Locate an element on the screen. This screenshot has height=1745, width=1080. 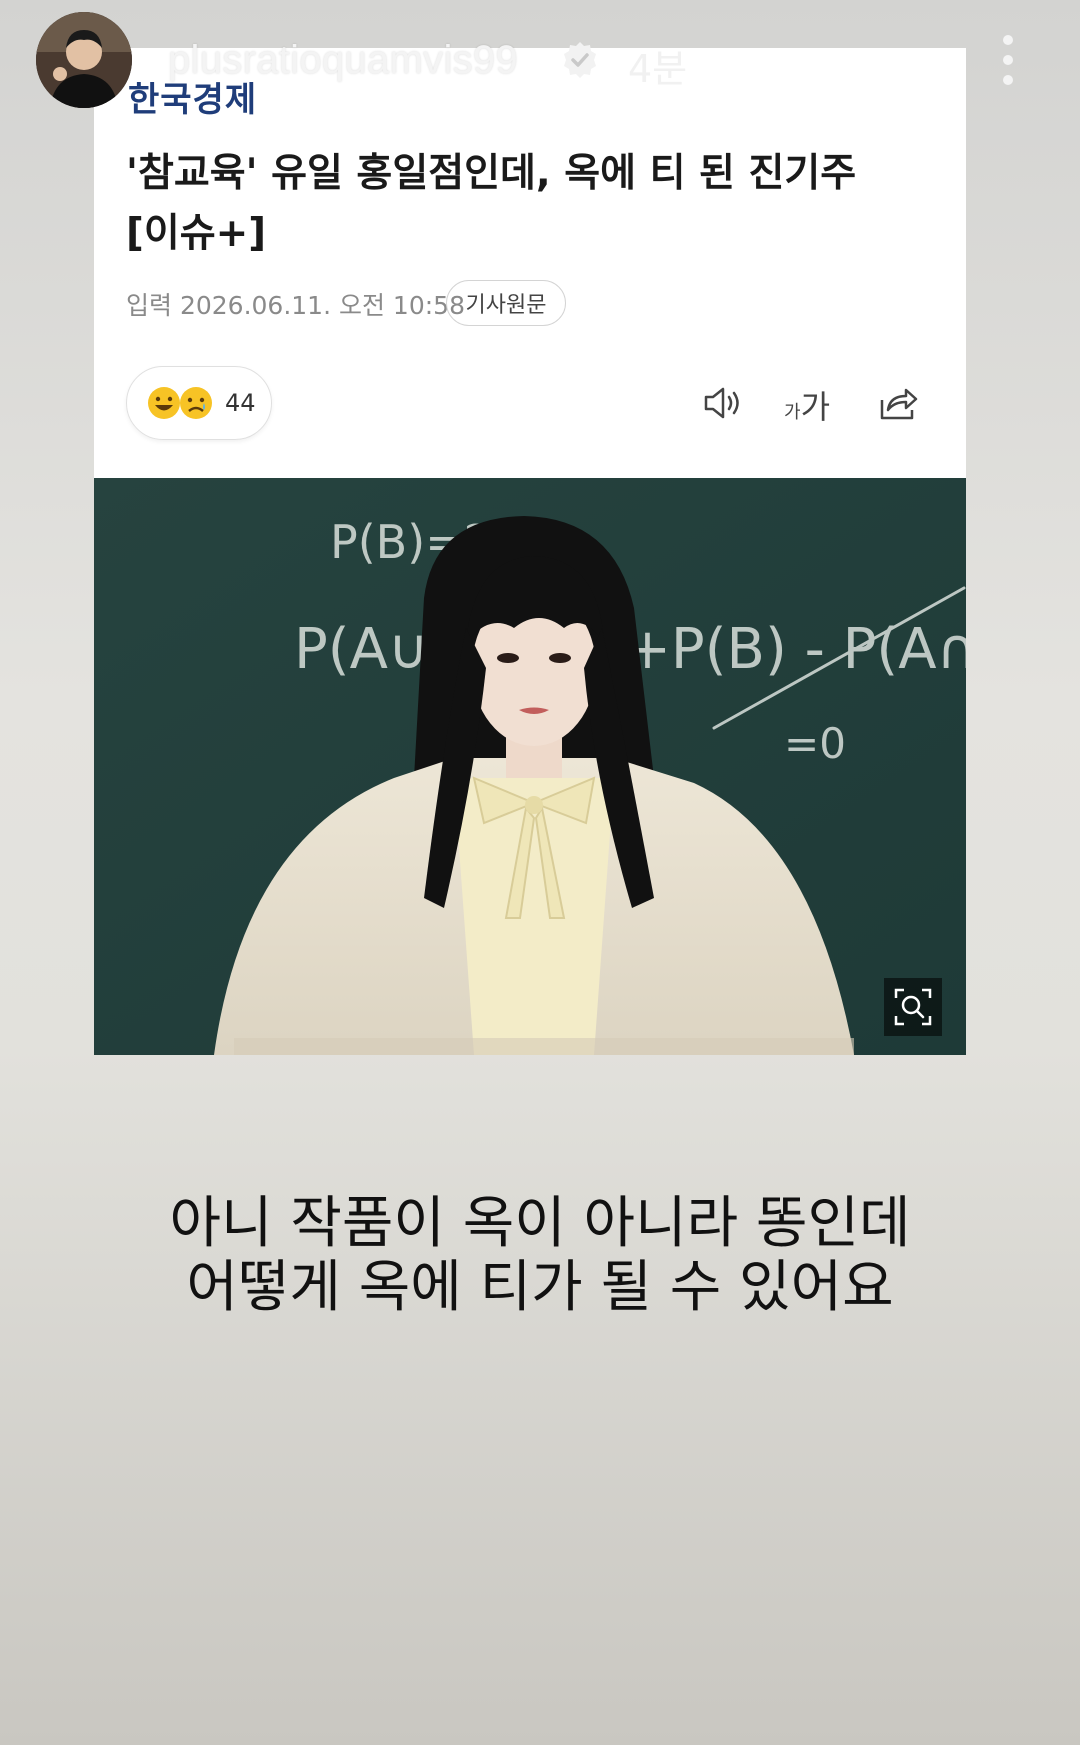
chalk-formula-left: P(A∪ is located at coordinates (361, 649).